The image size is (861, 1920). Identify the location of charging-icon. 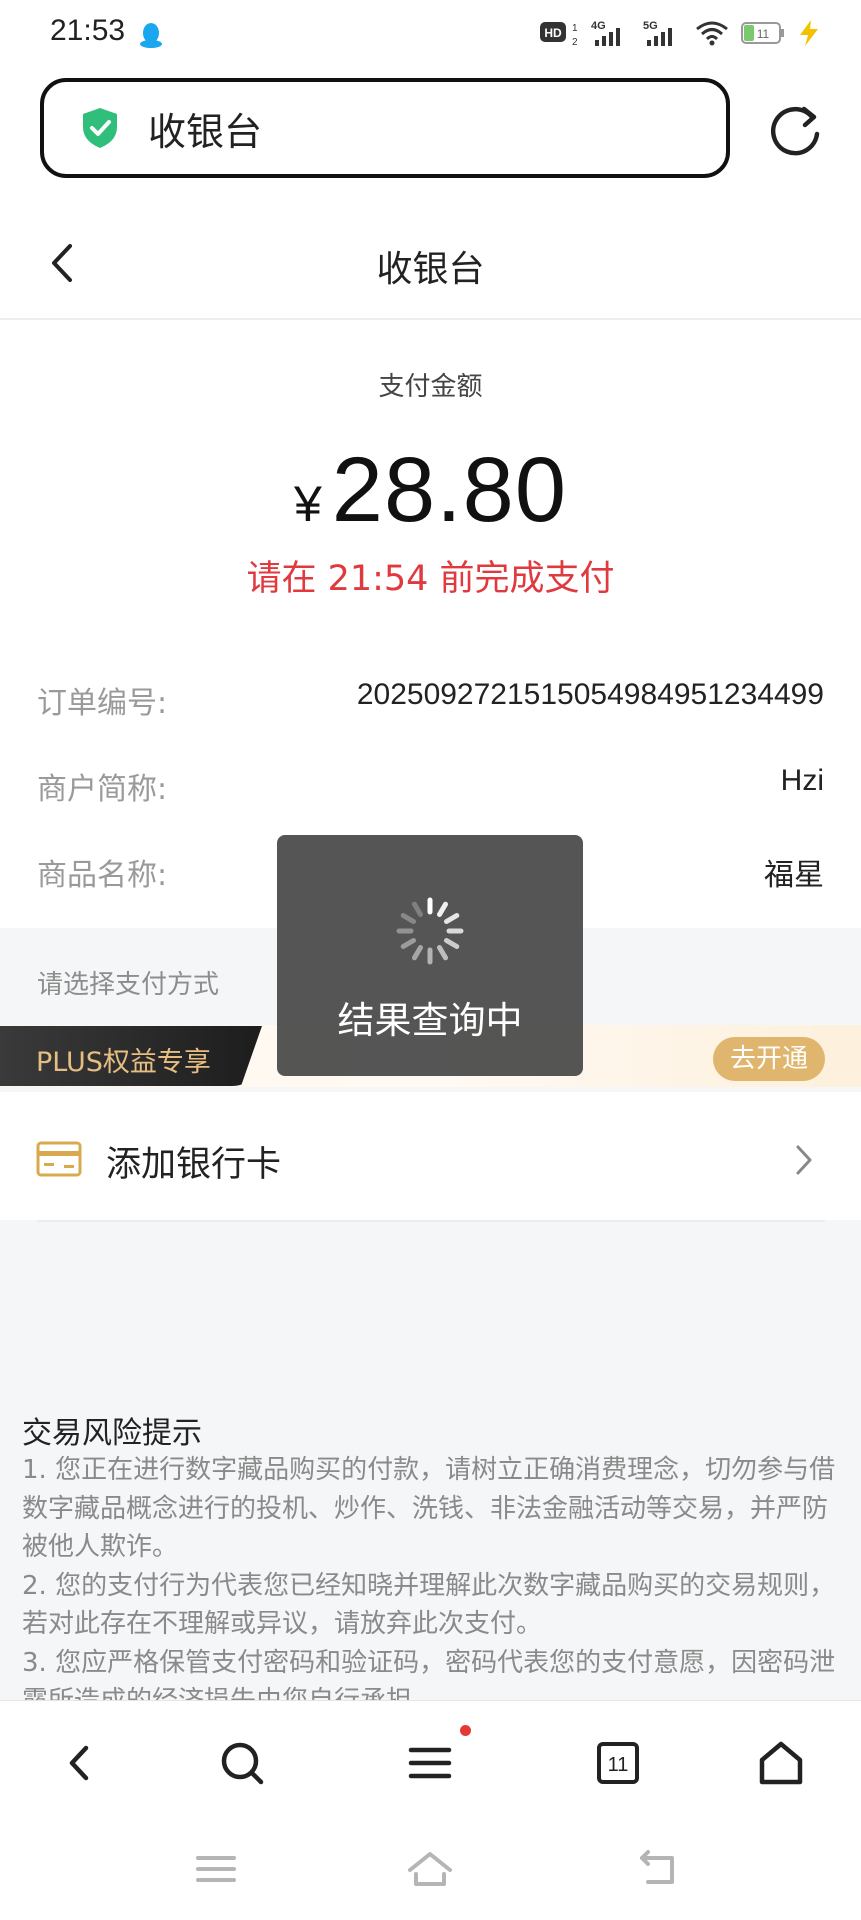
(809, 33).